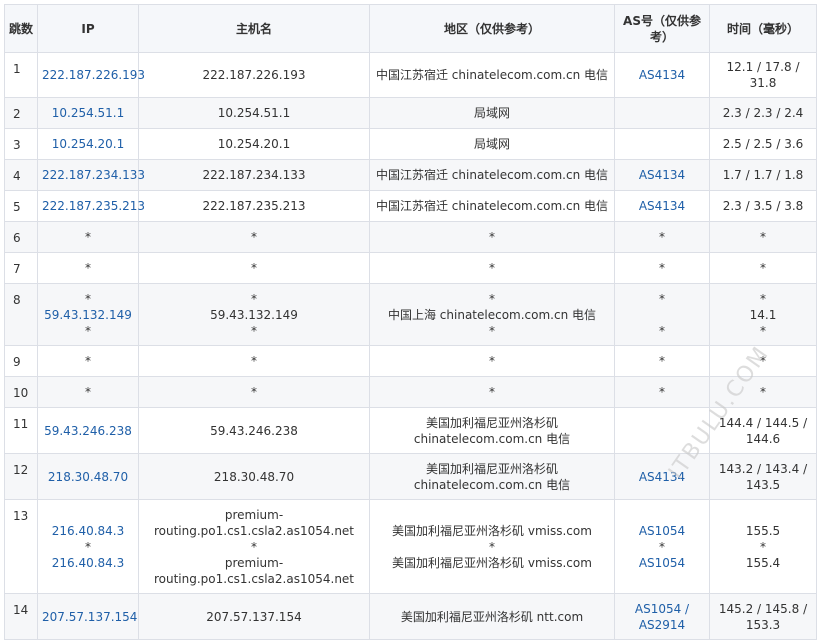 Image resolution: width=820 pixels, height=640 pixels. I want to click on hop-cell: 11, so click(21, 430).